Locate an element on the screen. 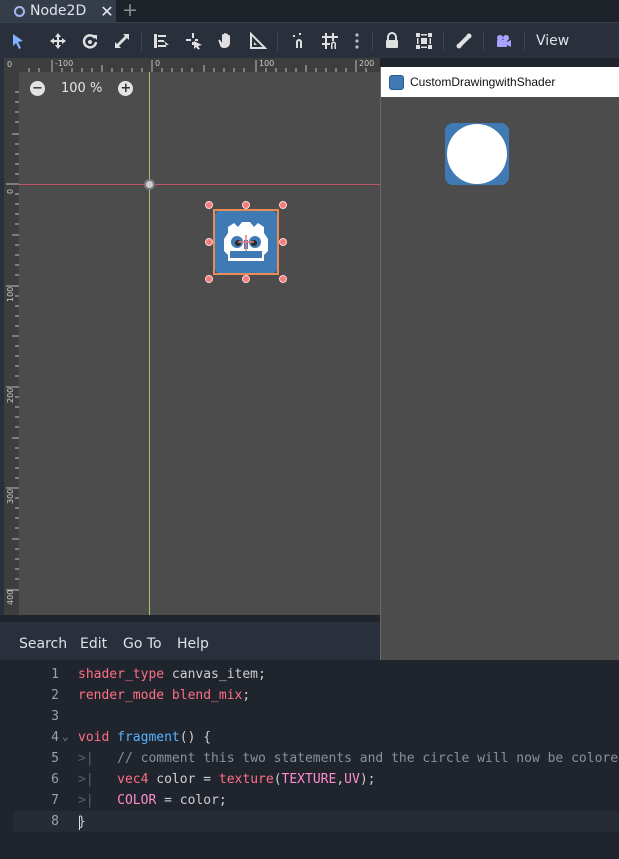  view-menu: View is located at coordinates (552, 41).